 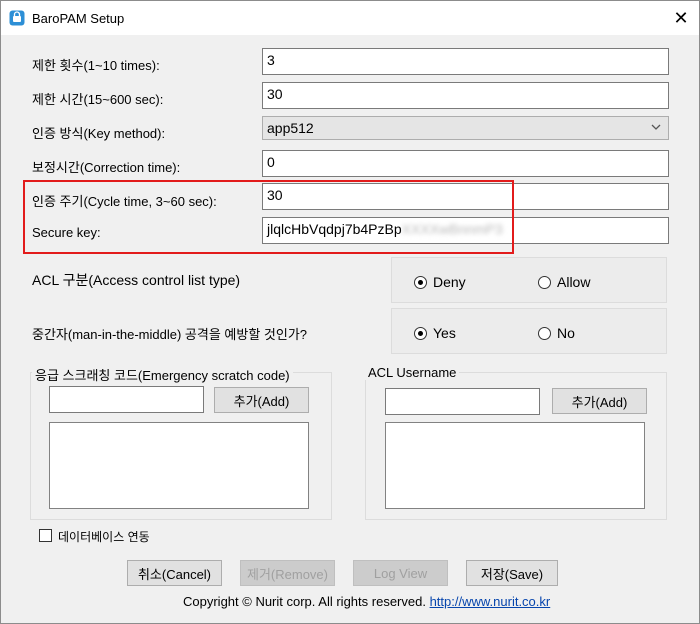 What do you see at coordinates (490, 601) in the screenshot?
I see `website-link: http://www.nurit.co.kr` at bounding box center [490, 601].